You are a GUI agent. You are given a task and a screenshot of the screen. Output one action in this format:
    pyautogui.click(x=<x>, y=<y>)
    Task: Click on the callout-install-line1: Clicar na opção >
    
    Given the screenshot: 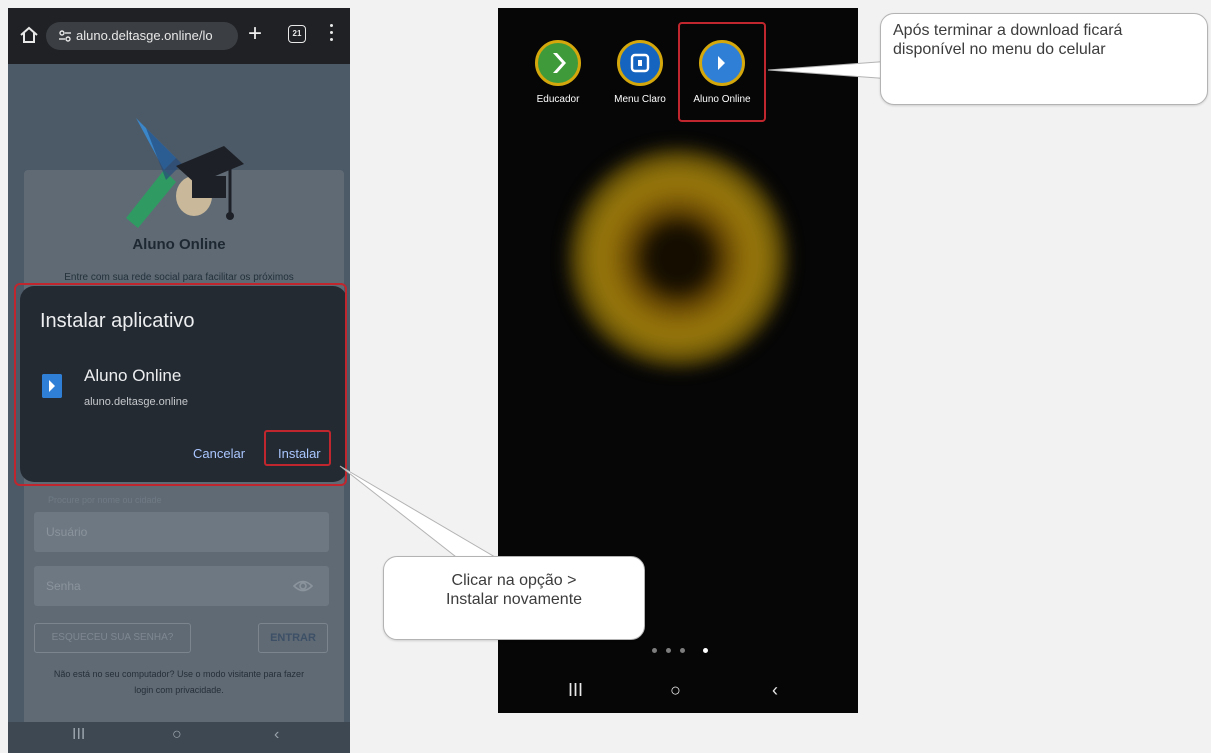 What is the action you would take?
    pyautogui.click(x=514, y=580)
    